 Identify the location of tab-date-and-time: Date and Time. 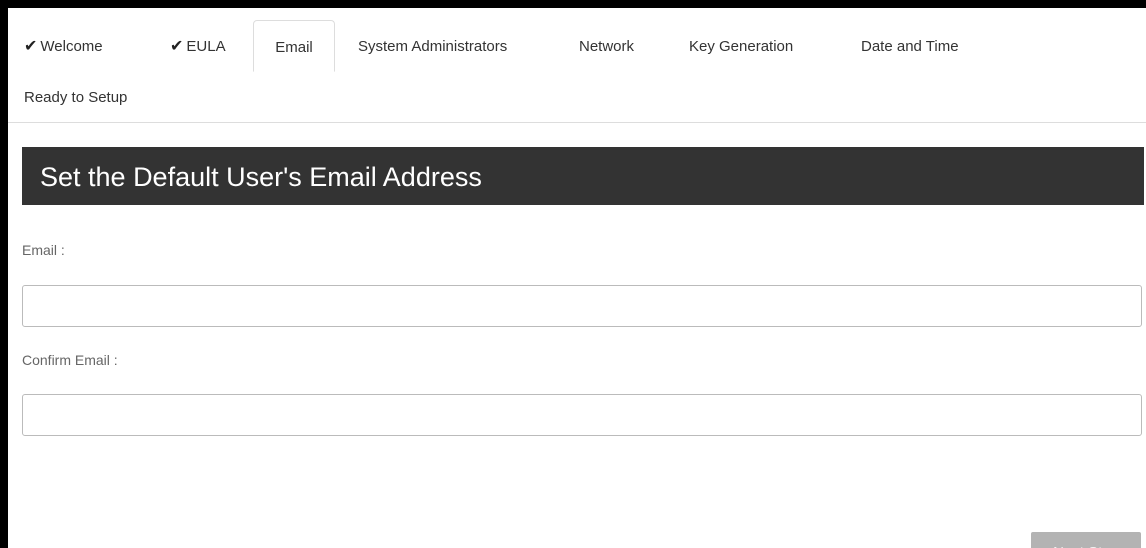
(910, 45).